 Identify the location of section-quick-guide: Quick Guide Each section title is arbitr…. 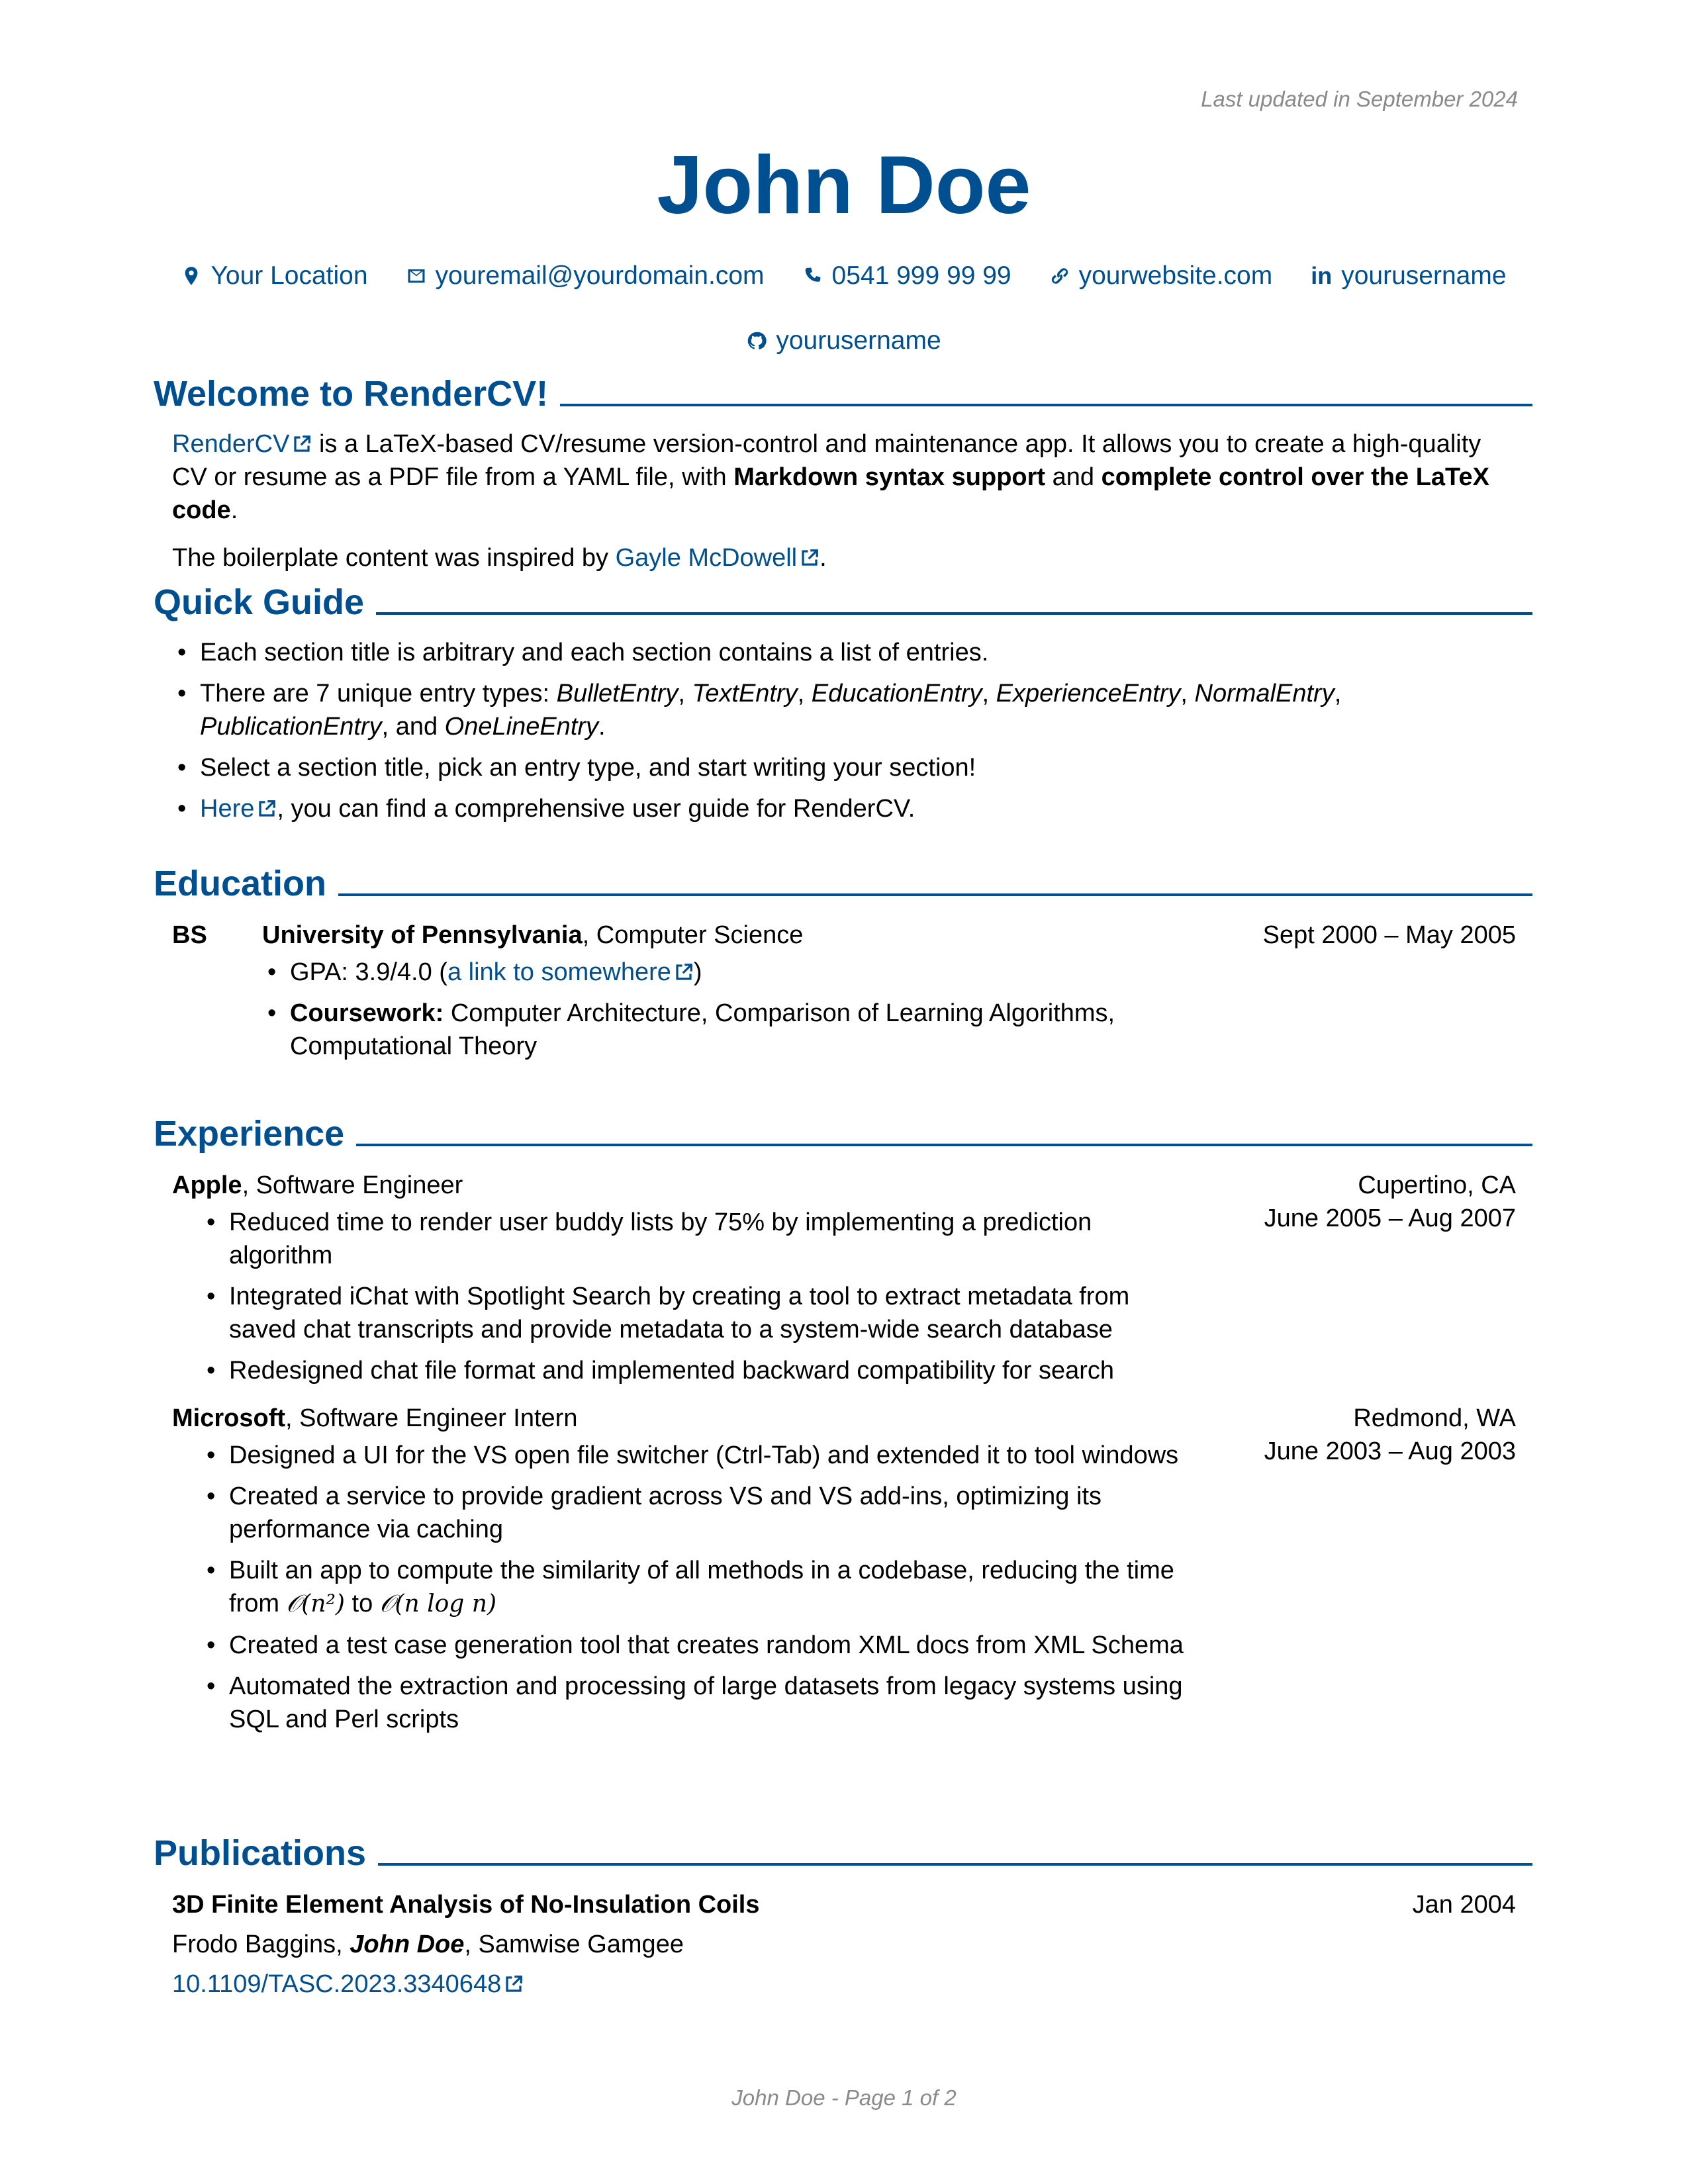
(843, 702).